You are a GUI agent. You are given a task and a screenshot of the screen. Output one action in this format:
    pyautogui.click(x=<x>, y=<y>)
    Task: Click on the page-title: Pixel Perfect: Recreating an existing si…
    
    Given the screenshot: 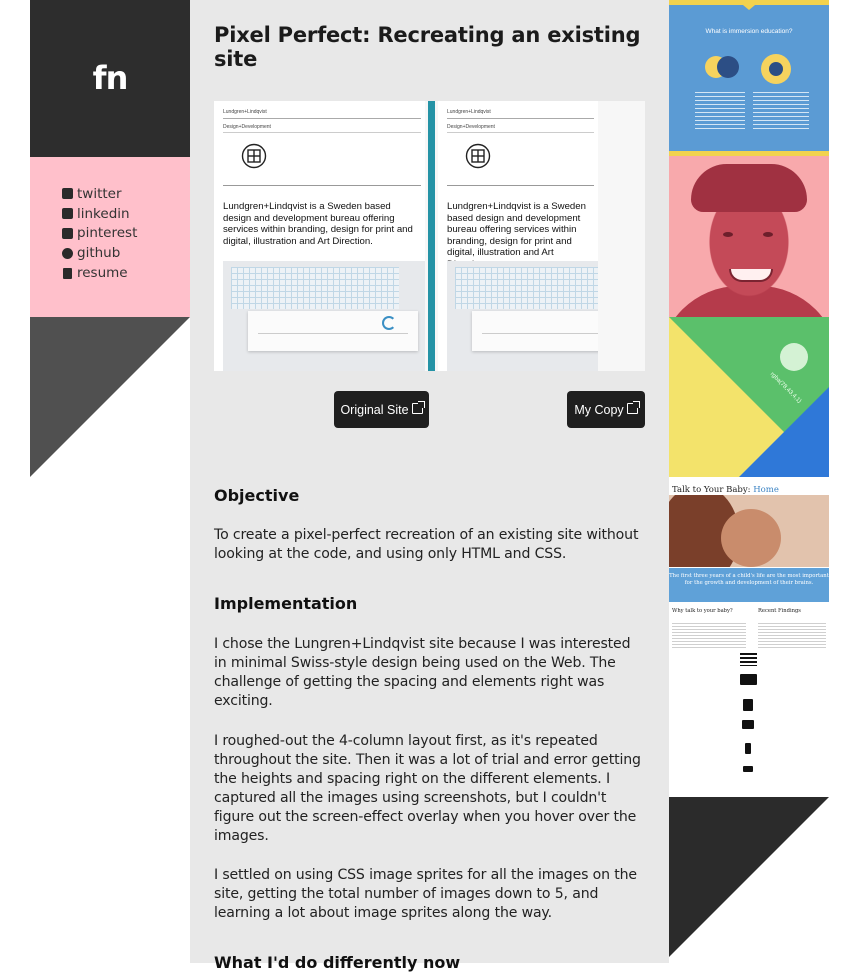 What is the action you would take?
    pyautogui.click(x=427, y=47)
    